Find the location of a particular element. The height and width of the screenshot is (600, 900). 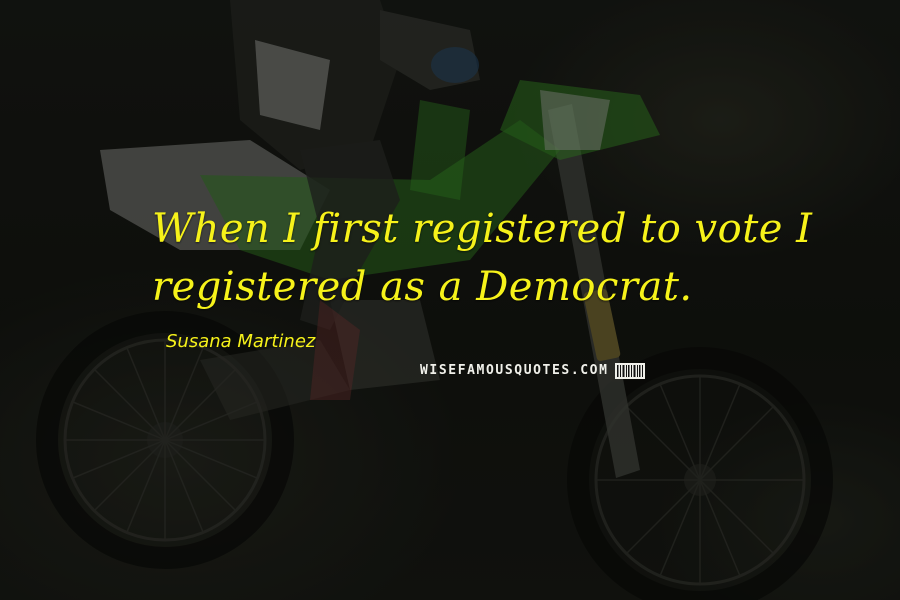

barcode-icon is located at coordinates (629, 371).